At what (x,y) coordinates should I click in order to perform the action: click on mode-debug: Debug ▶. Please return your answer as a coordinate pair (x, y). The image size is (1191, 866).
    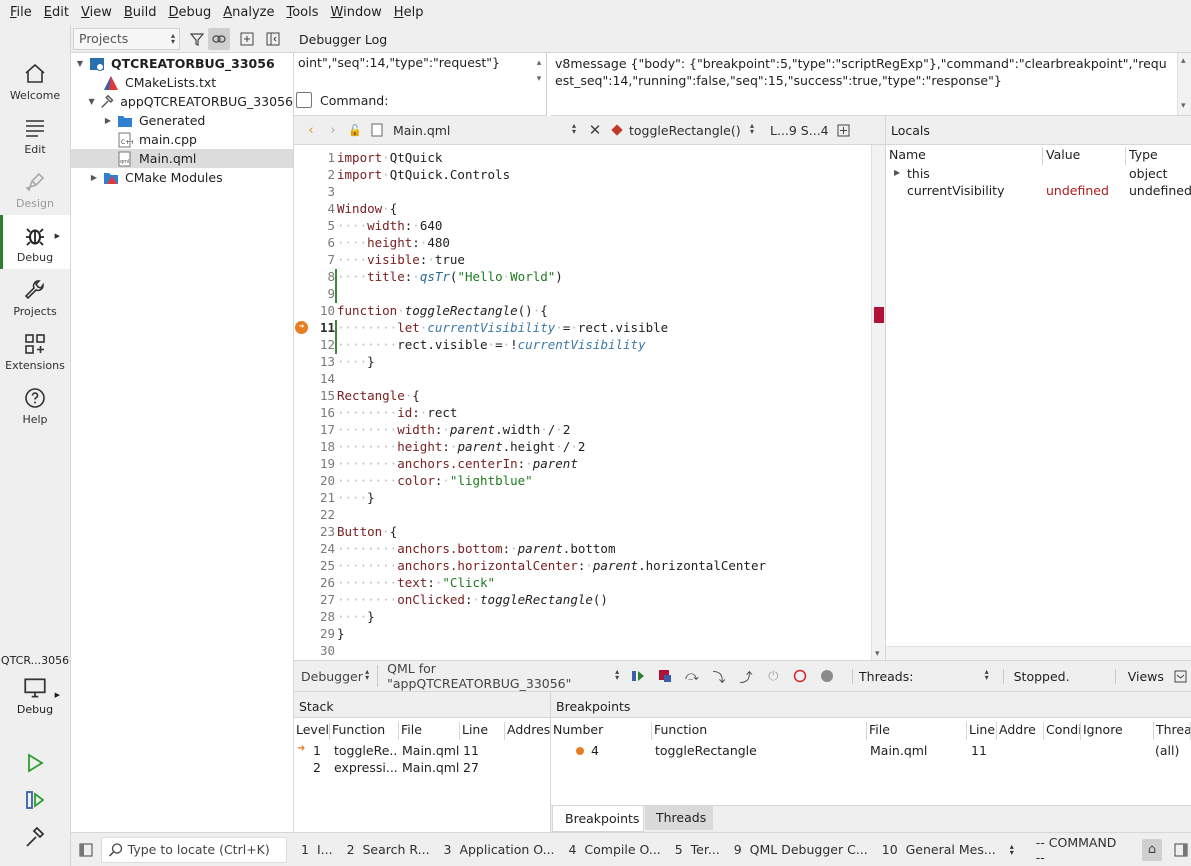
    Looking at the image, I should click on (35, 242).